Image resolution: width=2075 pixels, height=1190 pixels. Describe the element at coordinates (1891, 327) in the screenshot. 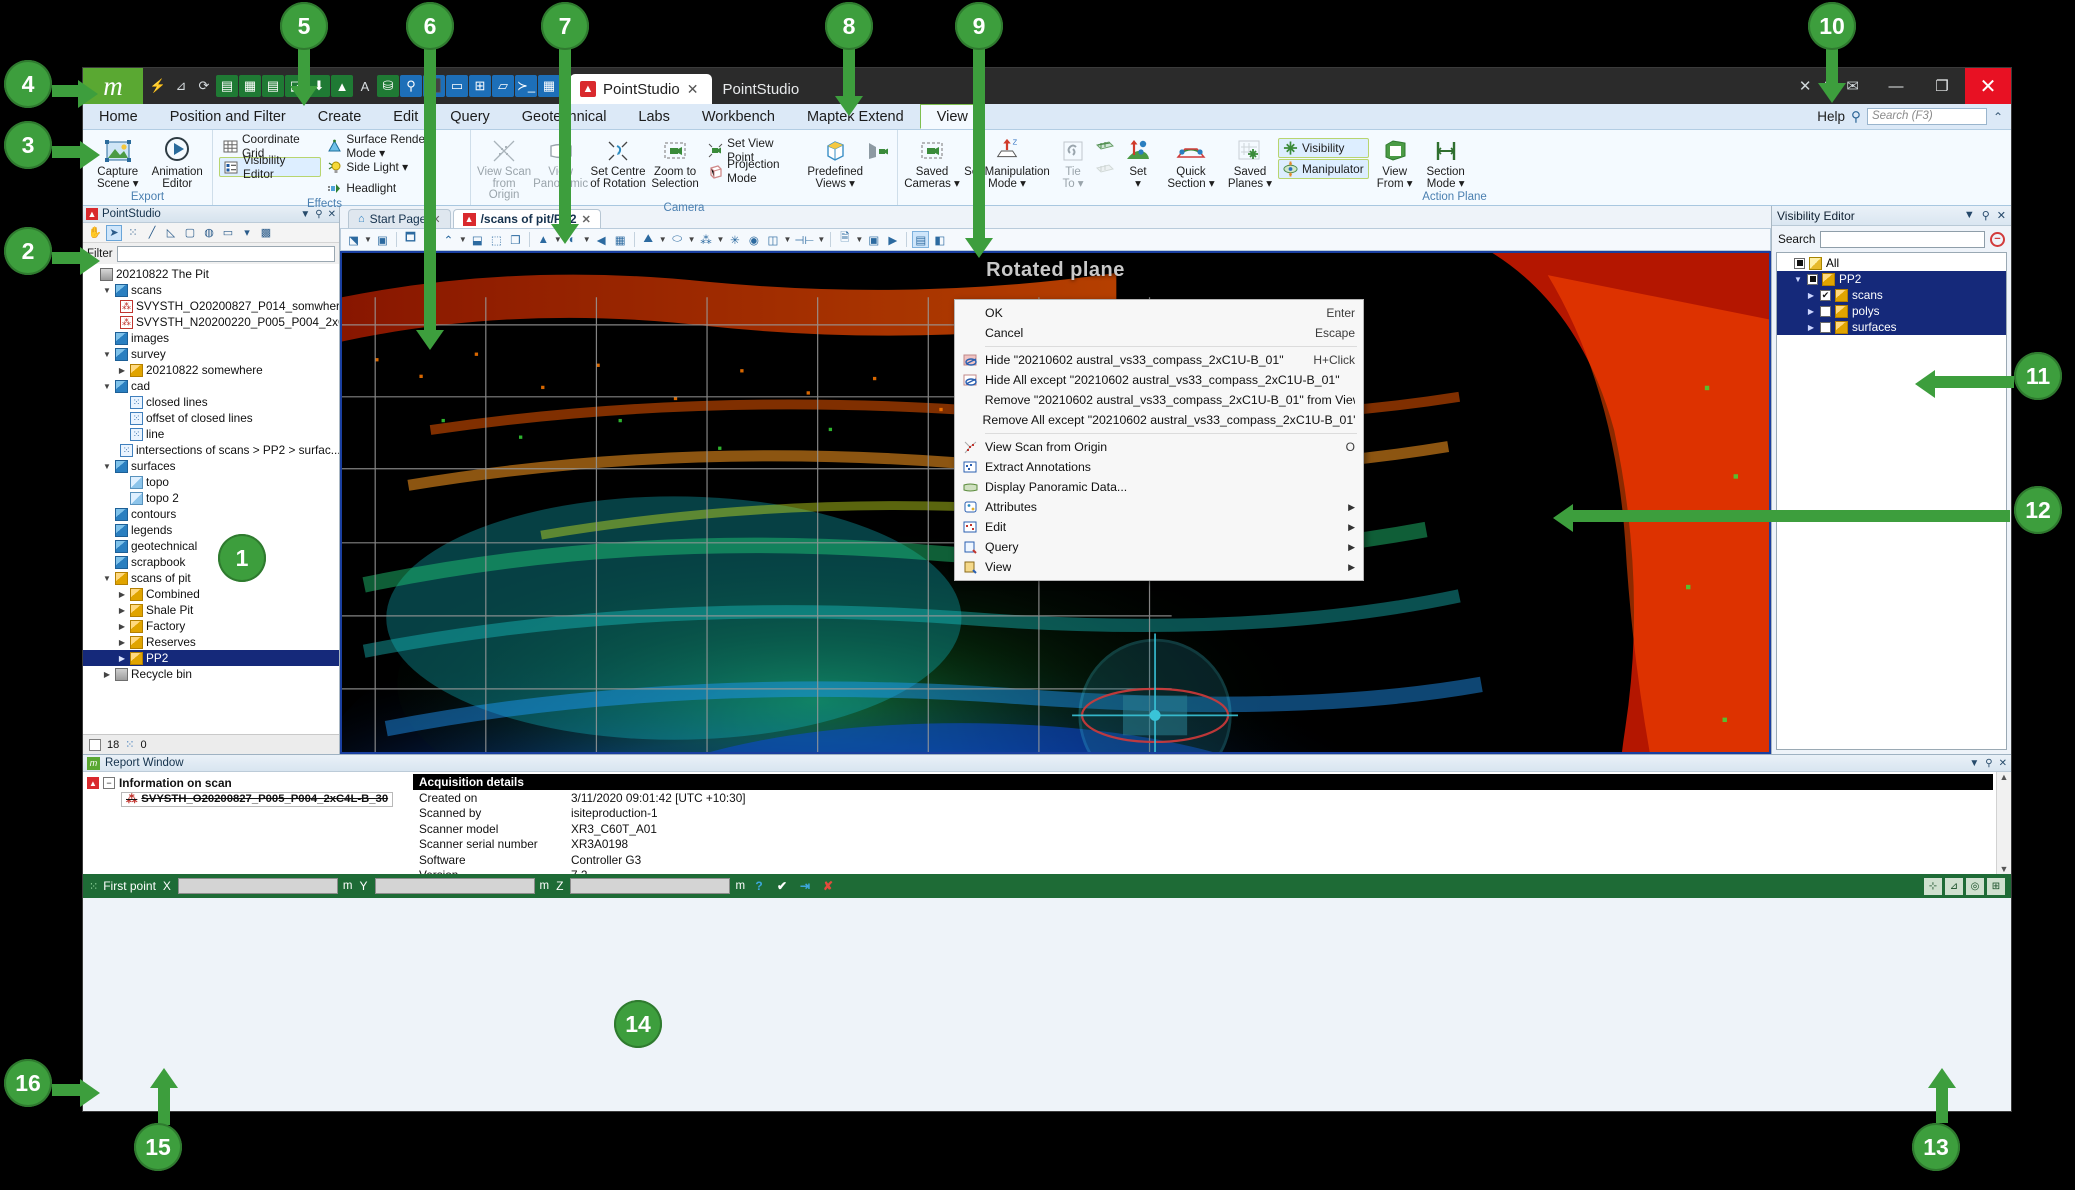

I see `visibility-row-surfaces: ▶ surfaces` at that location.